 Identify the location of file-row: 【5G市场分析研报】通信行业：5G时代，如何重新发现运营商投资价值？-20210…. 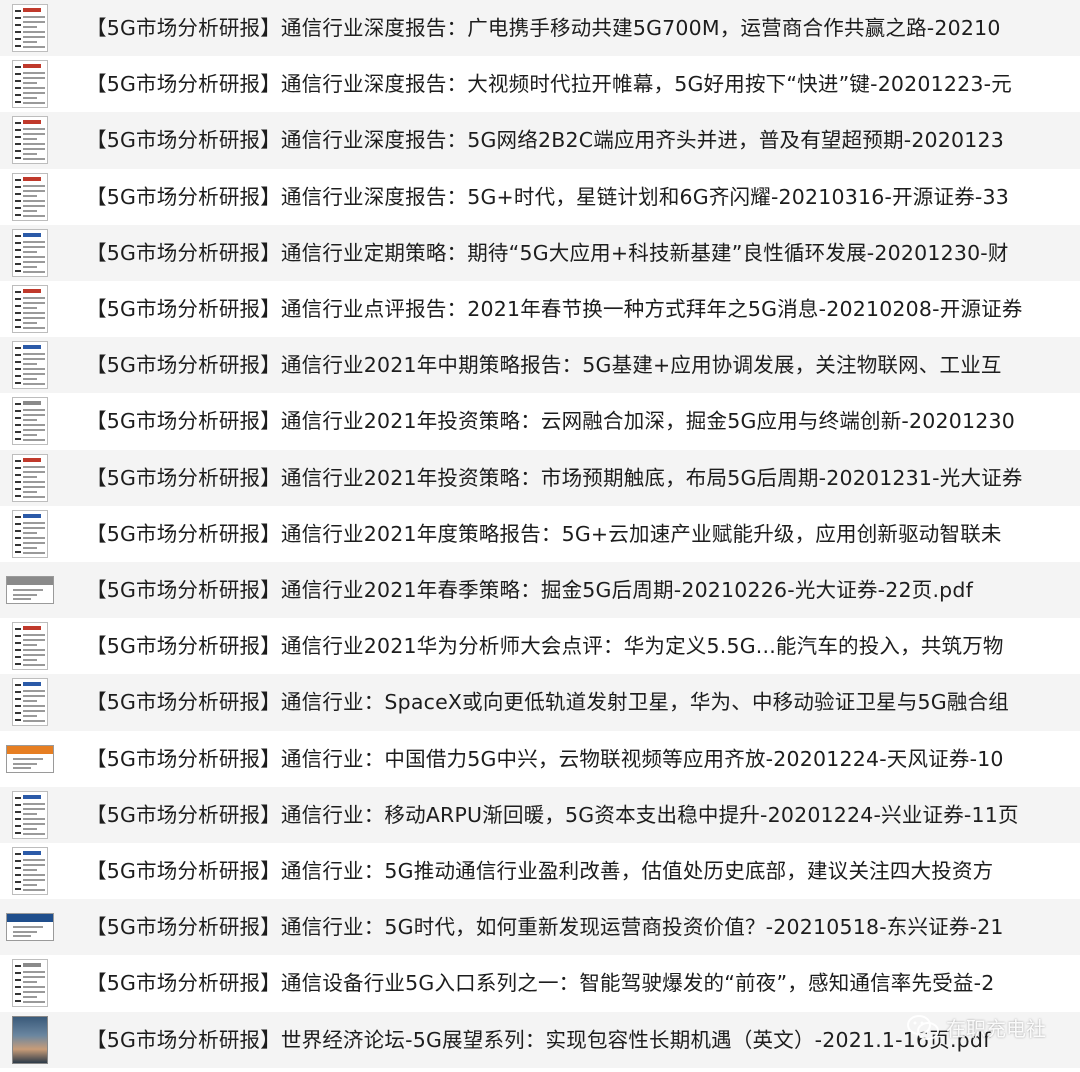
(540, 927).